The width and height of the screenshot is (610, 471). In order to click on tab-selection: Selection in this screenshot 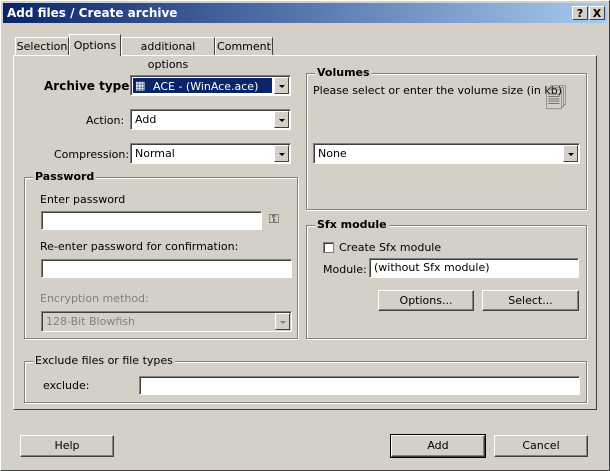, I will do `click(42, 46)`.